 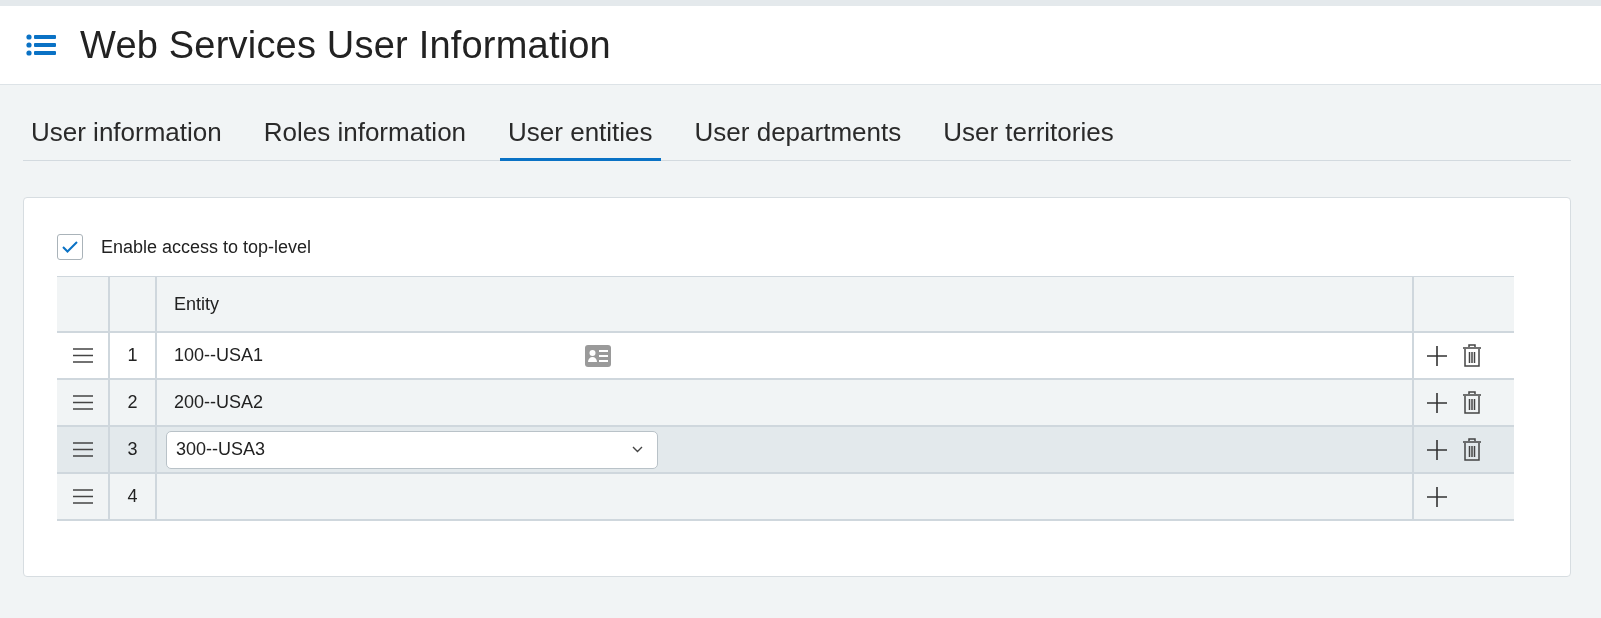 What do you see at coordinates (785, 356) in the screenshot?
I see `table-row: 1 100--USA1` at bounding box center [785, 356].